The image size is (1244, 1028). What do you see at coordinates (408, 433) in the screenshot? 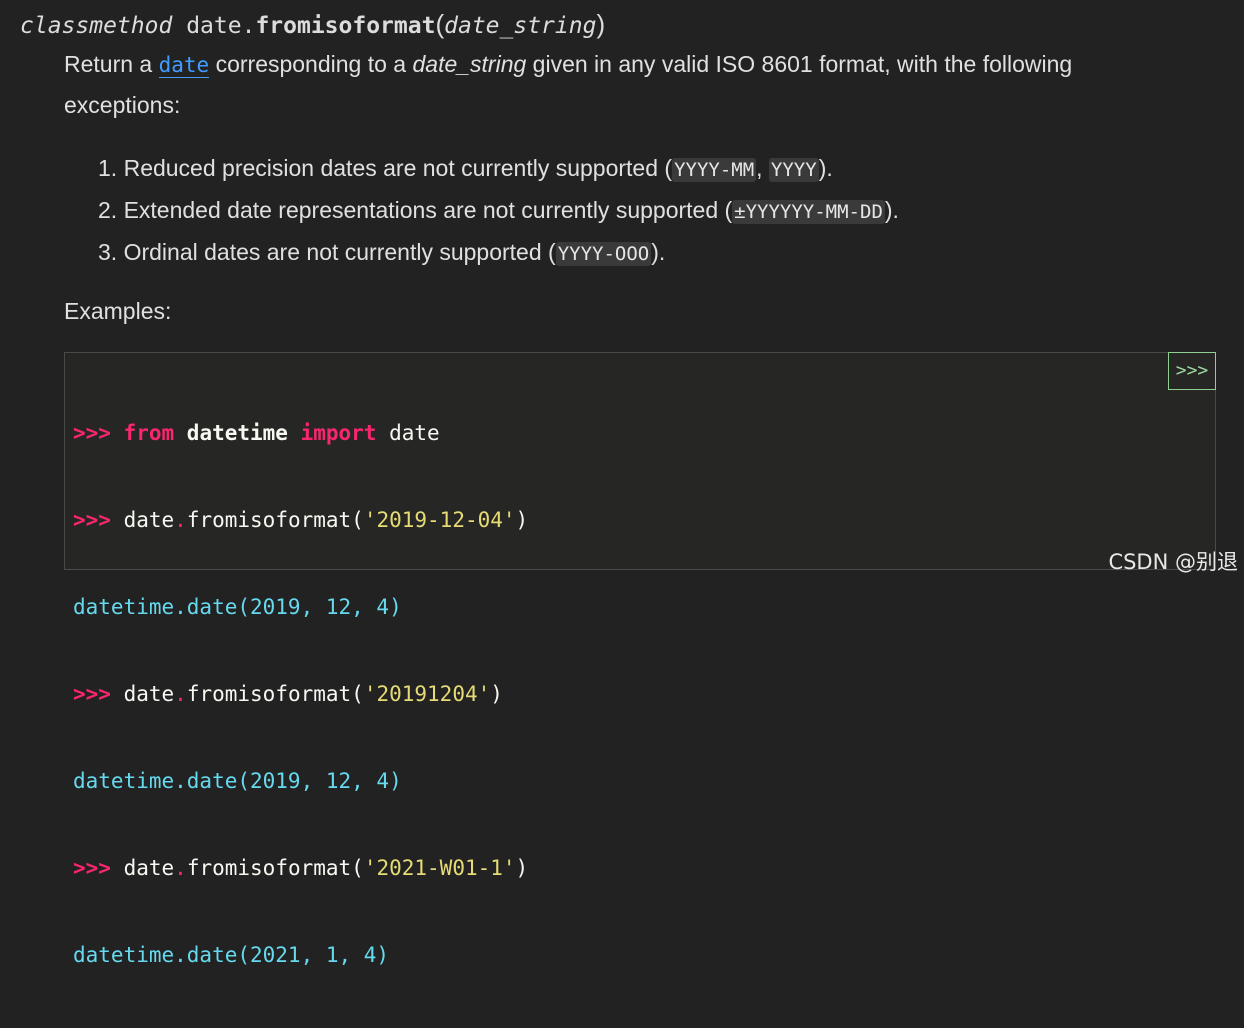
I see `code-name: date` at bounding box center [408, 433].